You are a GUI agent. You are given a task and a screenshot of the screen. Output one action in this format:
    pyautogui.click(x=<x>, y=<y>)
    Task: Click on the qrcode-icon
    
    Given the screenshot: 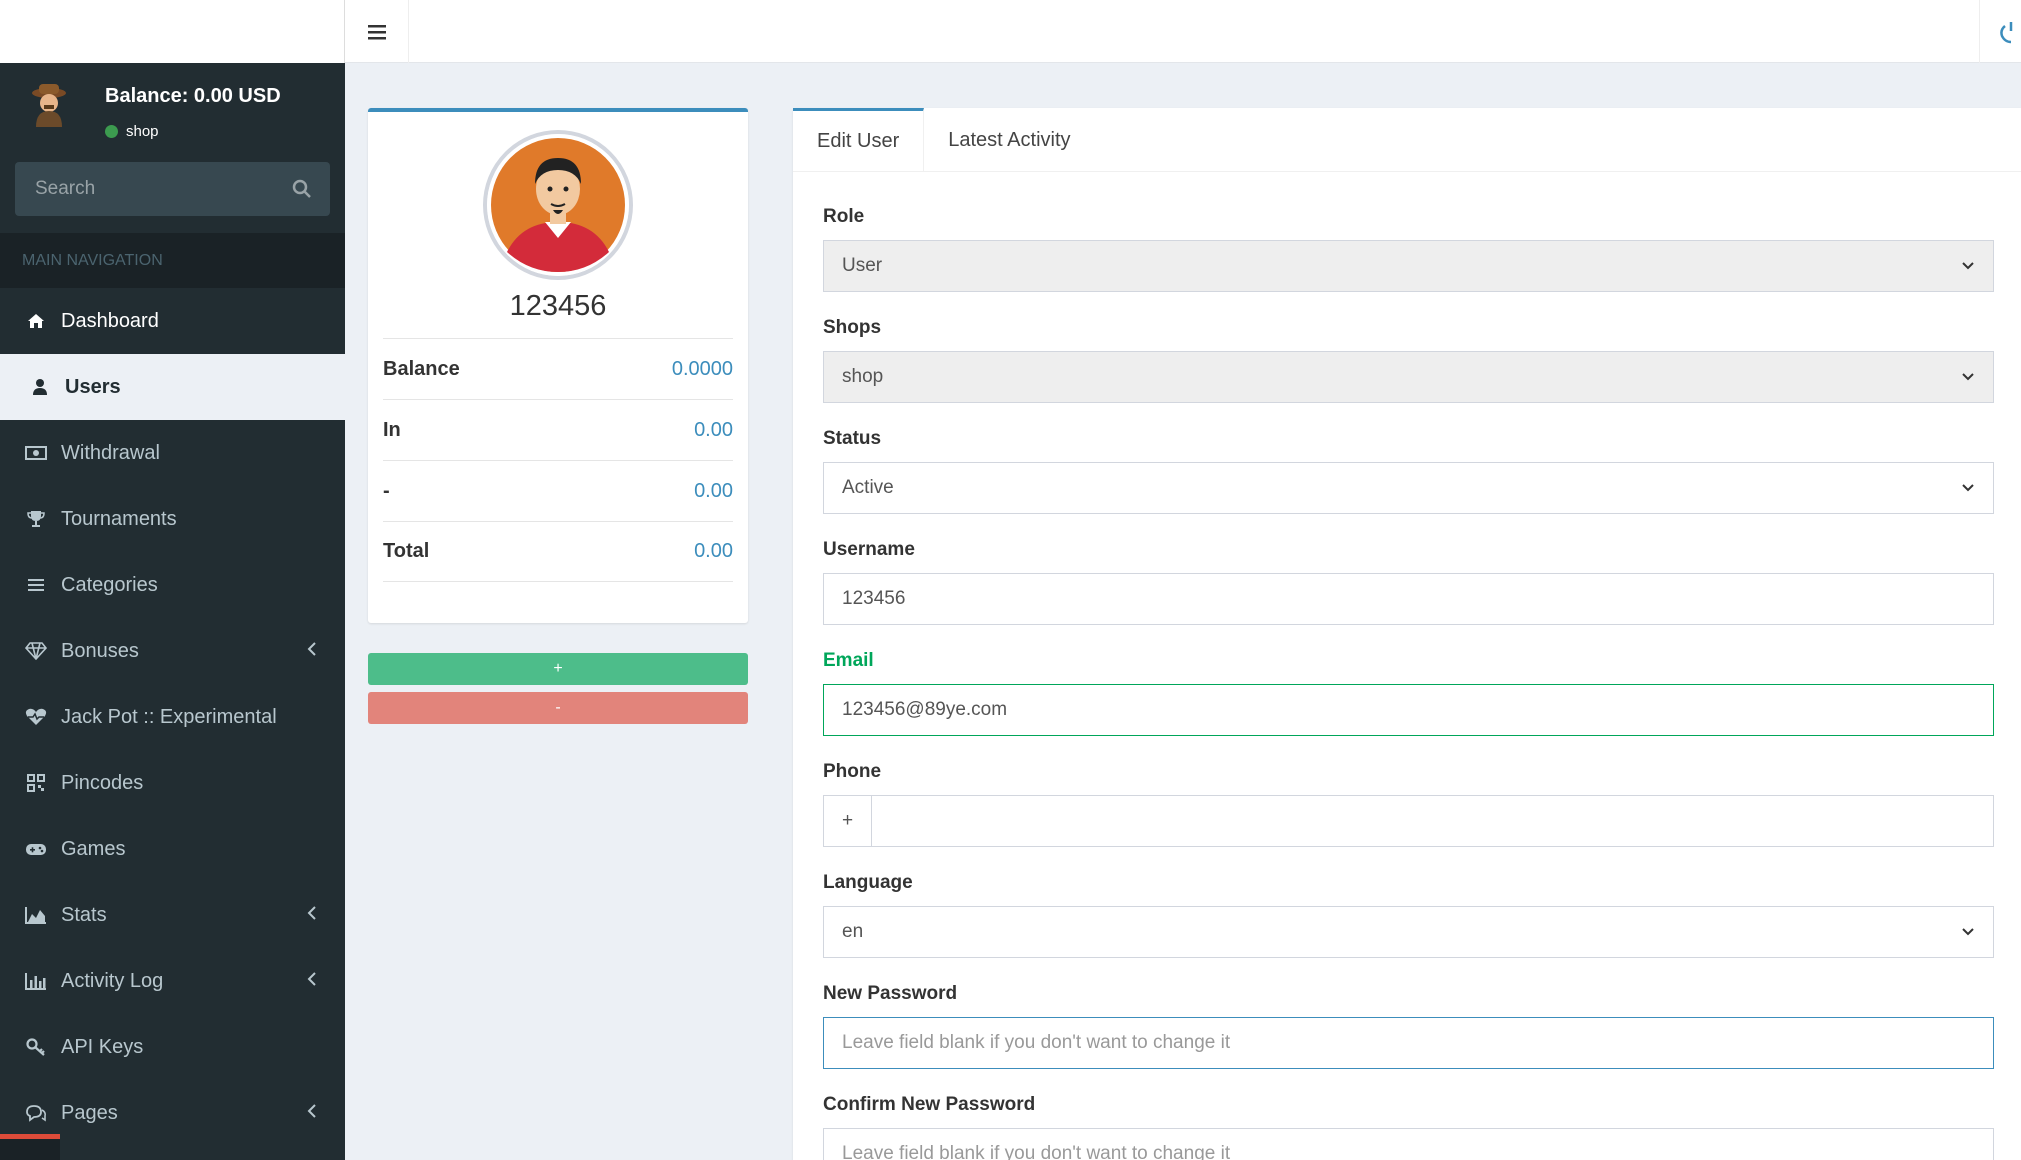 What is the action you would take?
    pyautogui.click(x=36, y=783)
    